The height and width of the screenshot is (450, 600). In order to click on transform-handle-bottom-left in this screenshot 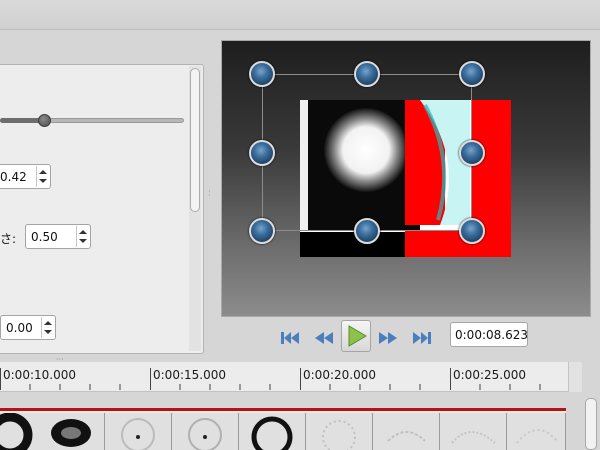, I will do `click(262, 231)`.